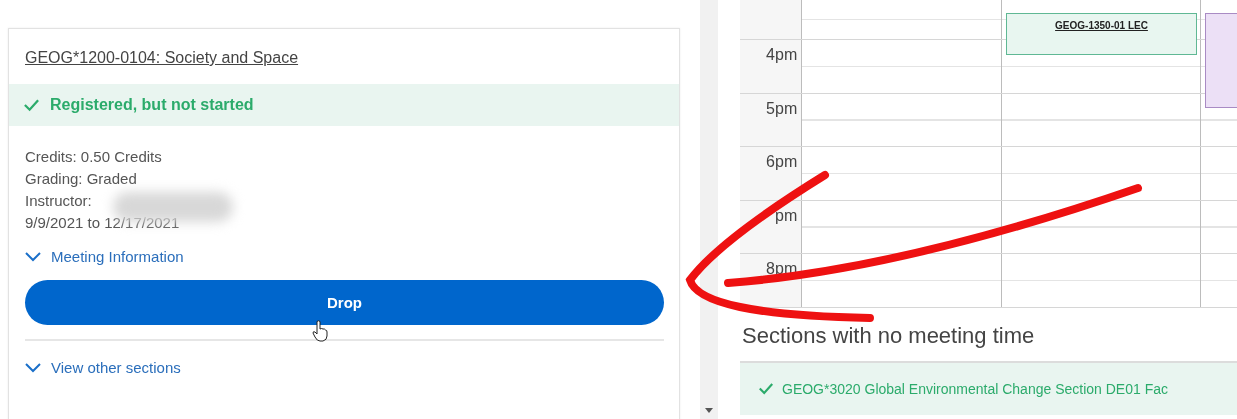  What do you see at coordinates (709, 209) in the screenshot?
I see `scrollbar` at bounding box center [709, 209].